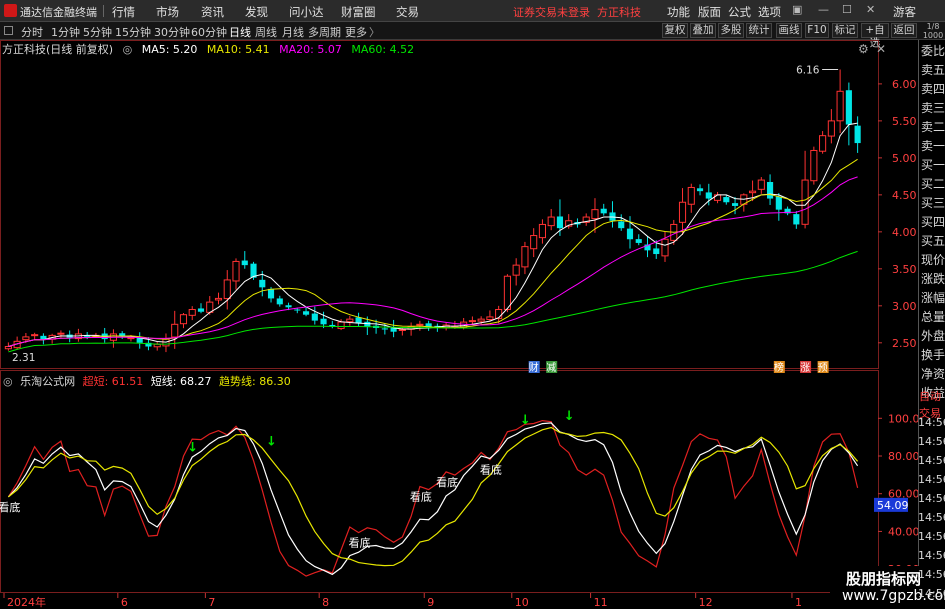 This screenshot has height=609, width=945. Describe the element at coordinates (266, 32) in the screenshot. I see `period-weekly: 周线` at that location.